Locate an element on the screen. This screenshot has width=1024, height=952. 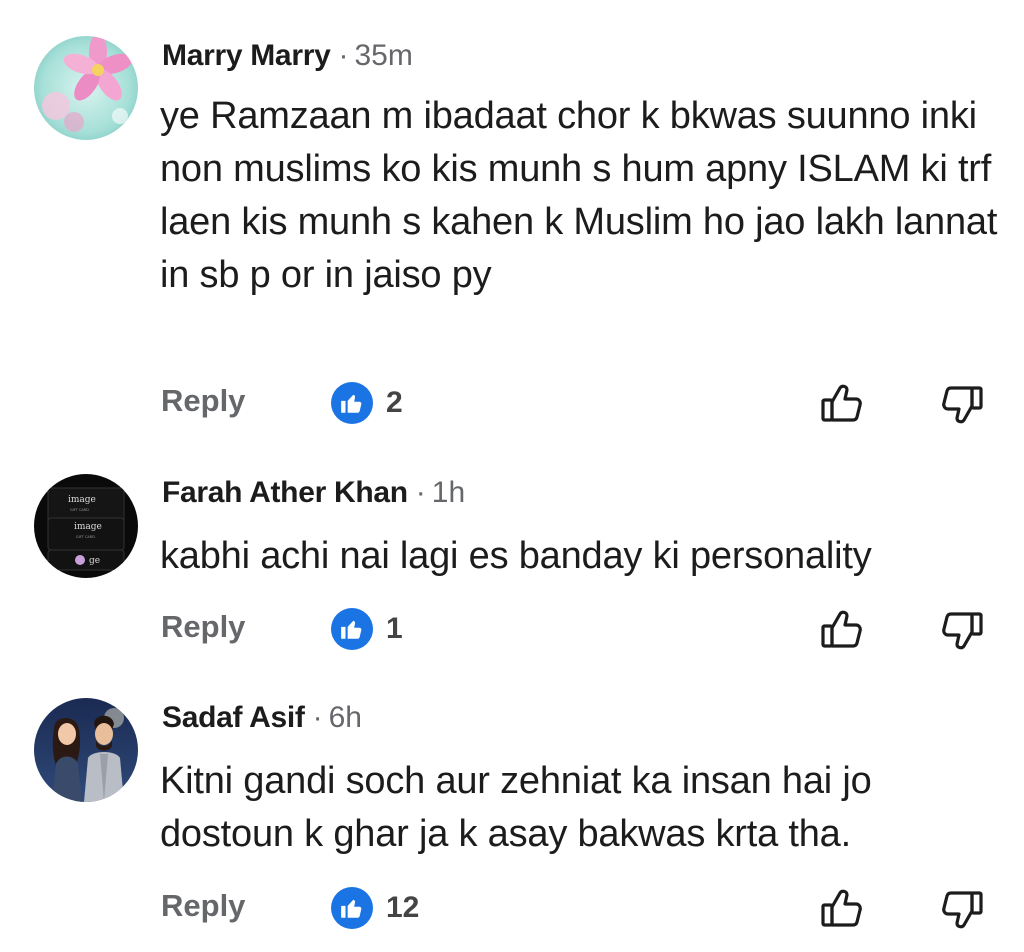
downvote-button is located at coordinates (962, 909).